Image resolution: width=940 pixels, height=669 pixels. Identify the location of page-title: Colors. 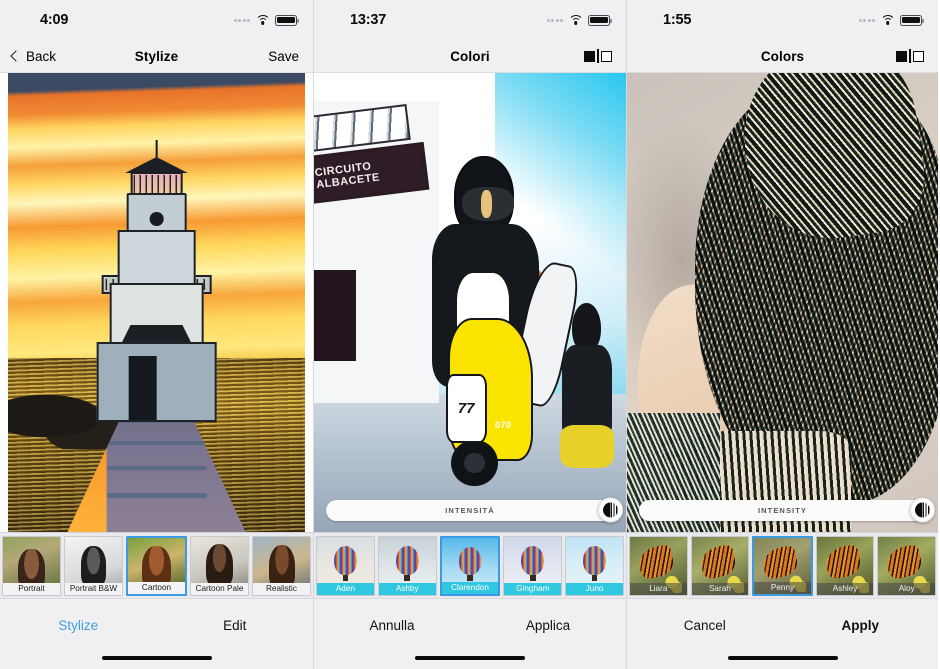
(782, 56).